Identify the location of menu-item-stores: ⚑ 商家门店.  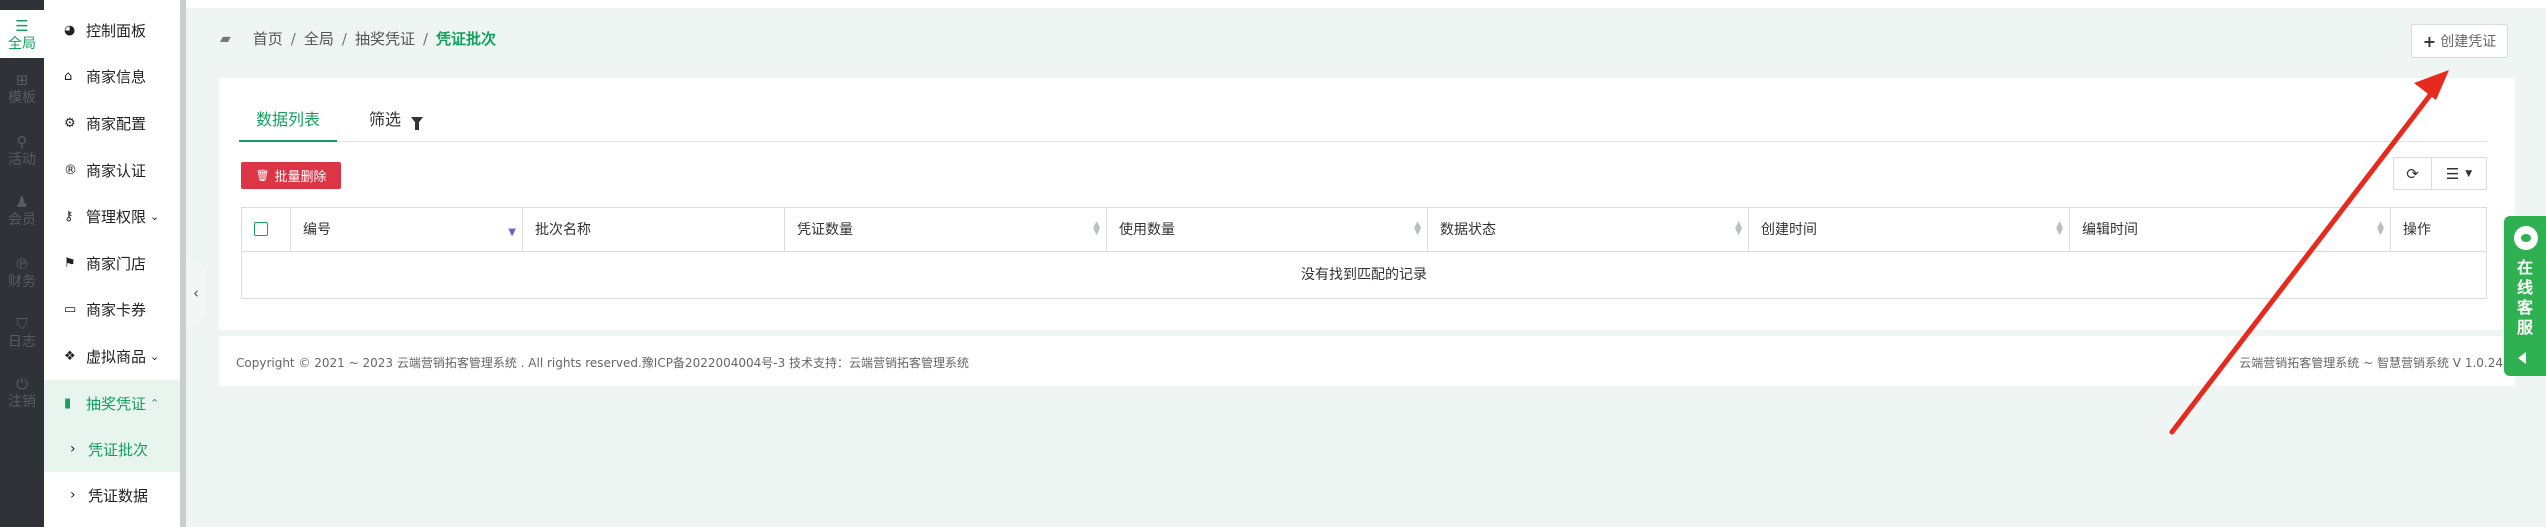
(112, 263).